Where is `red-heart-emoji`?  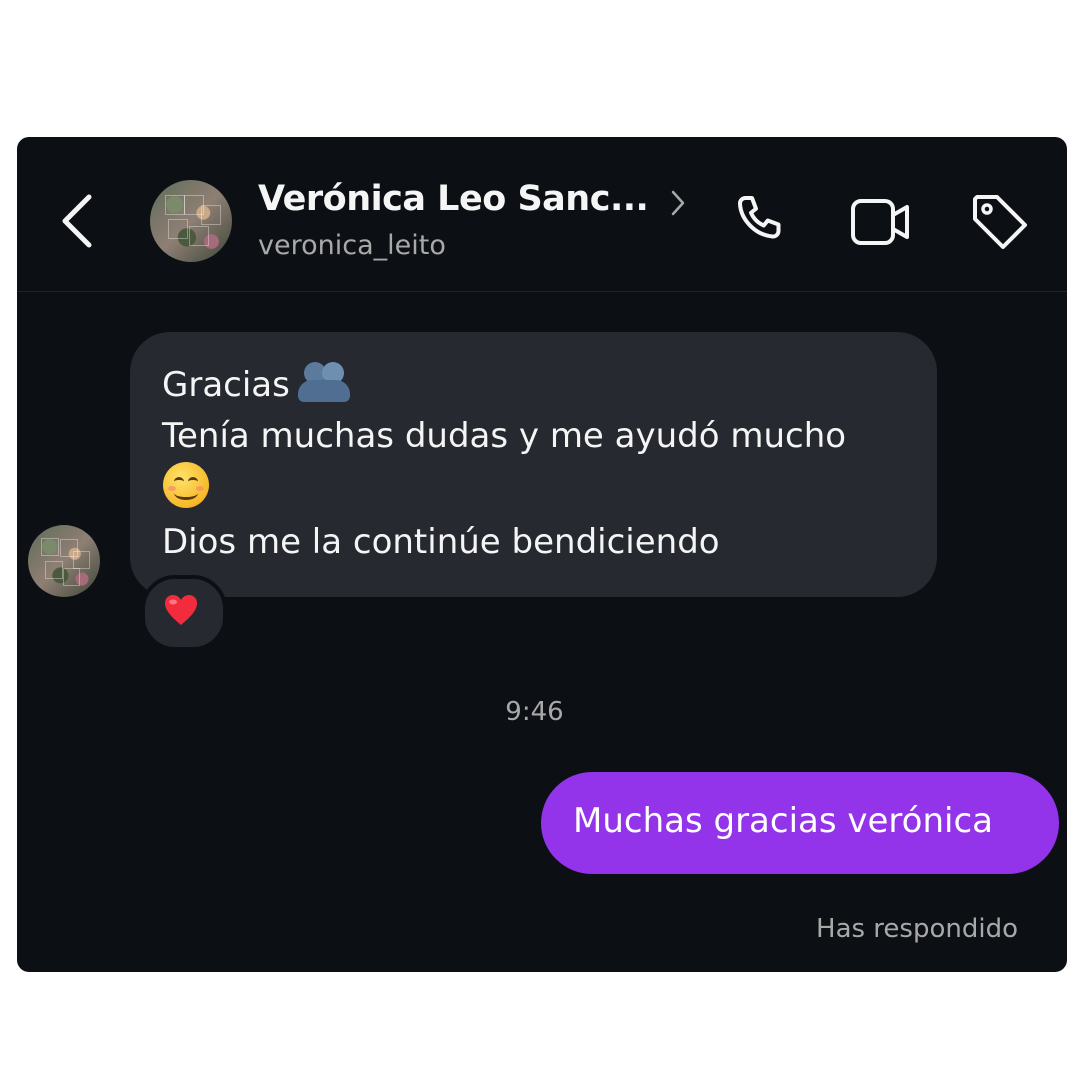 red-heart-emoji is located at coordinates (181, 610).